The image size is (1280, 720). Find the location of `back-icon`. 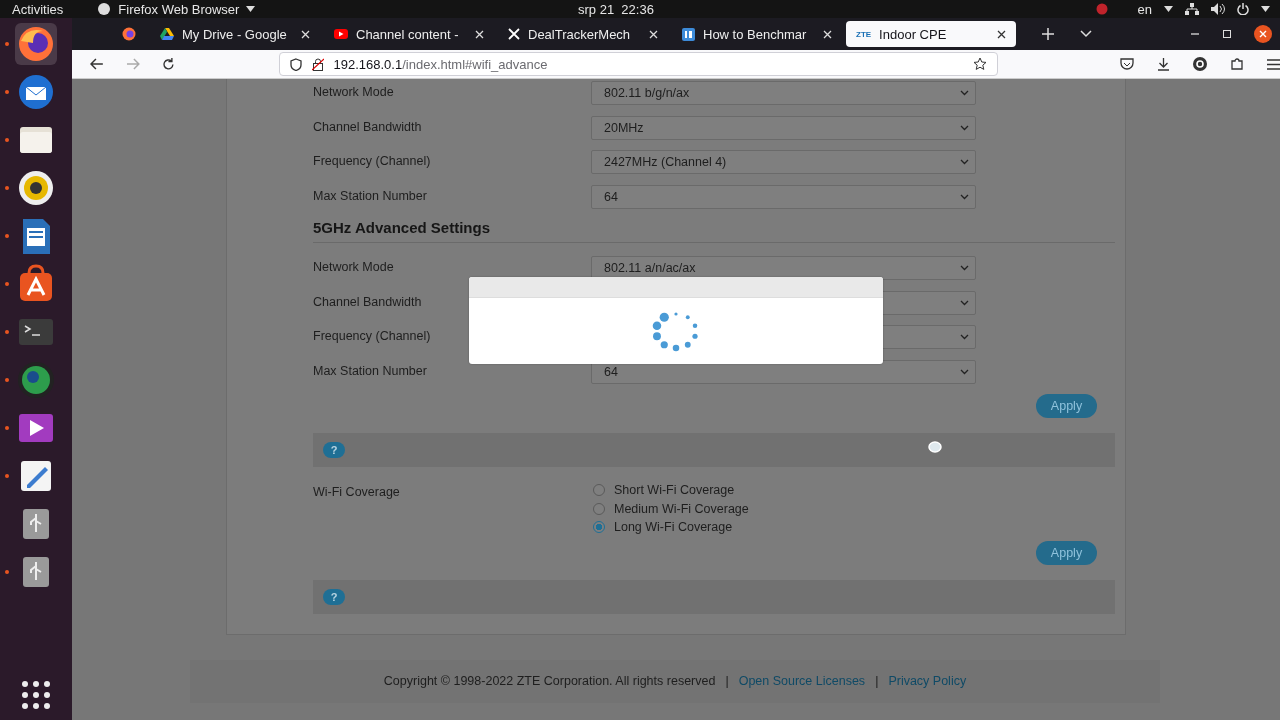

back-icon is located at coordinates (97, 64).